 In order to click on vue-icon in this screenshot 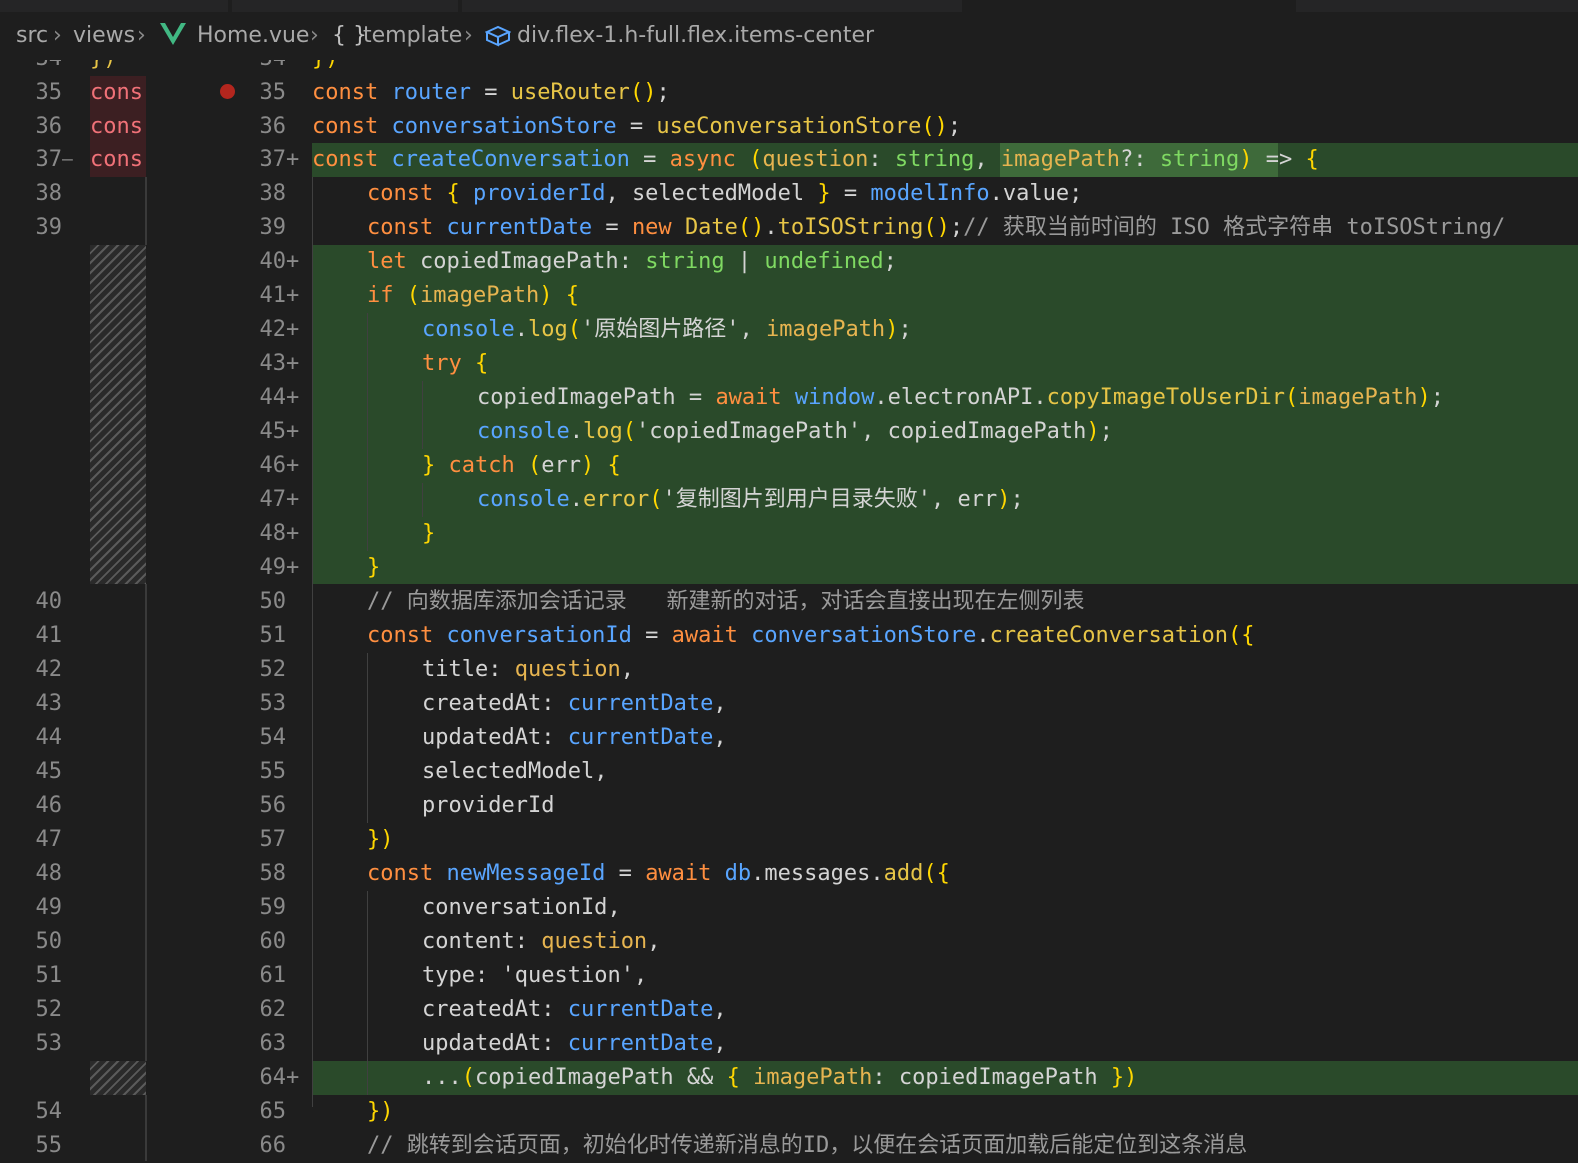, I will do `click(173, 37)`.